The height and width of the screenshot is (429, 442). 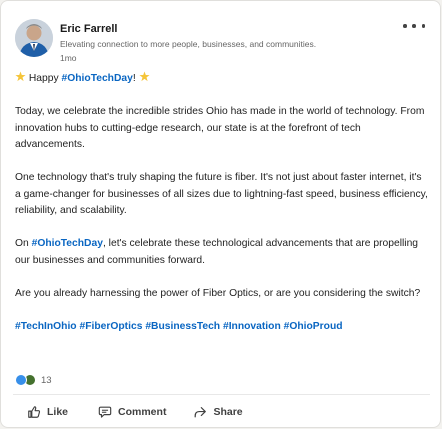 I want to click on reaction-count: 13, so click(x=46, y=380).